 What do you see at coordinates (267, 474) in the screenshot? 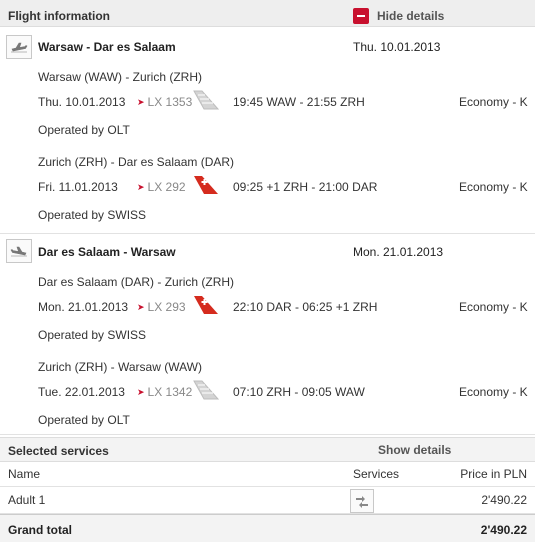
I see `services-table-header: Name Services Price in PLN` at bounding box center [267, 474].